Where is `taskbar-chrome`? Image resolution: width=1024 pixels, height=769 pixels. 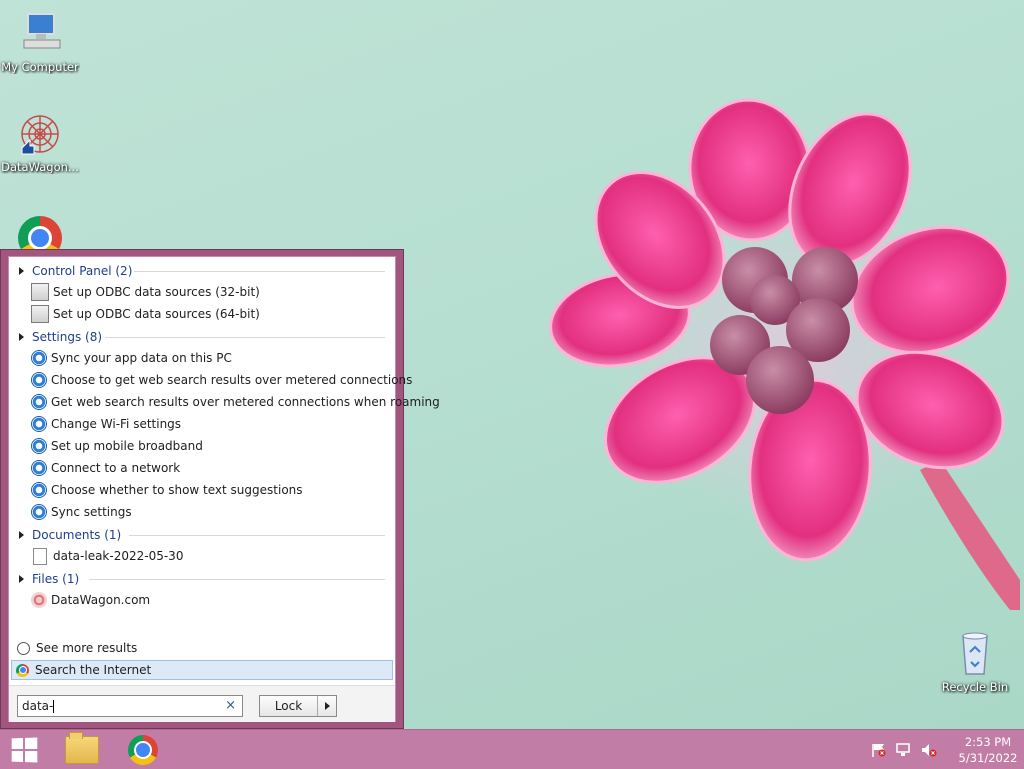
taskbar-chrome is located at coordinates (143, 749).